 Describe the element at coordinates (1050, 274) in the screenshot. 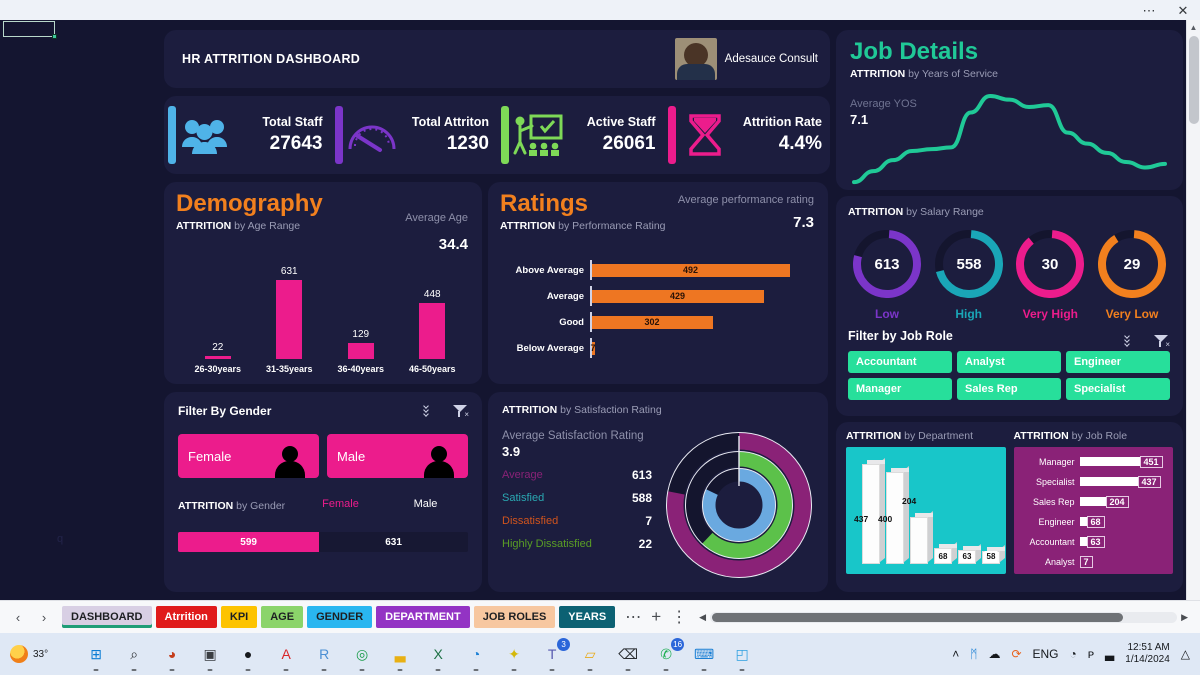

I see `salary-donut-very-high: 30 Very High` at that location.